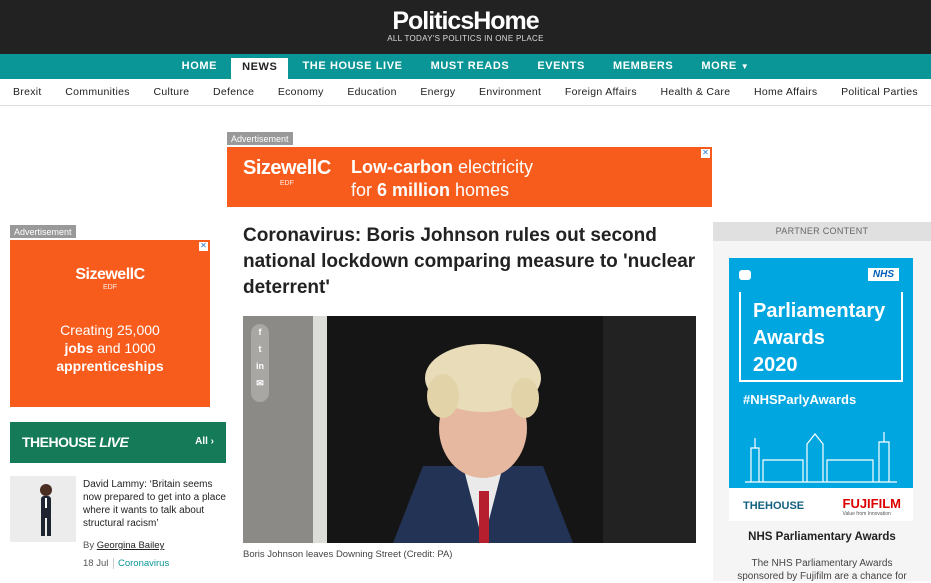 The image size is (931, 583). What do you see at coordinates (879, 92) in the screenshot?
I see `topic-political-parties: Political Parties` at bounding box center [879, 92].